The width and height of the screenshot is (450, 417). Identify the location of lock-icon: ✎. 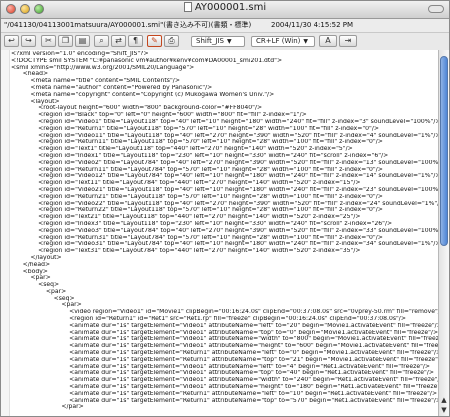
(154, 41).